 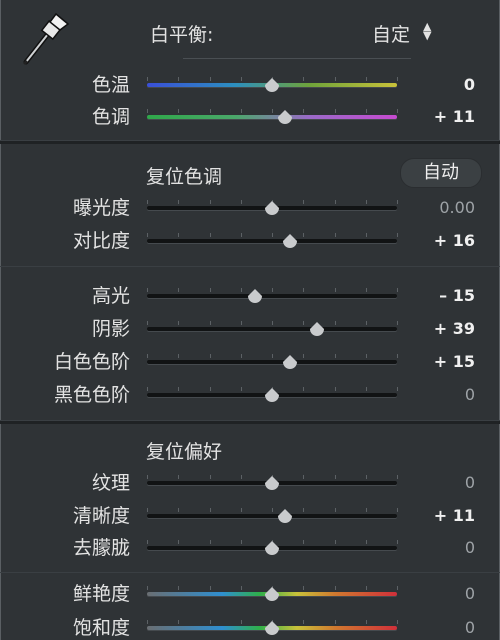 I want to click on slider-ticks-highlights, so click(x=272, y=290).